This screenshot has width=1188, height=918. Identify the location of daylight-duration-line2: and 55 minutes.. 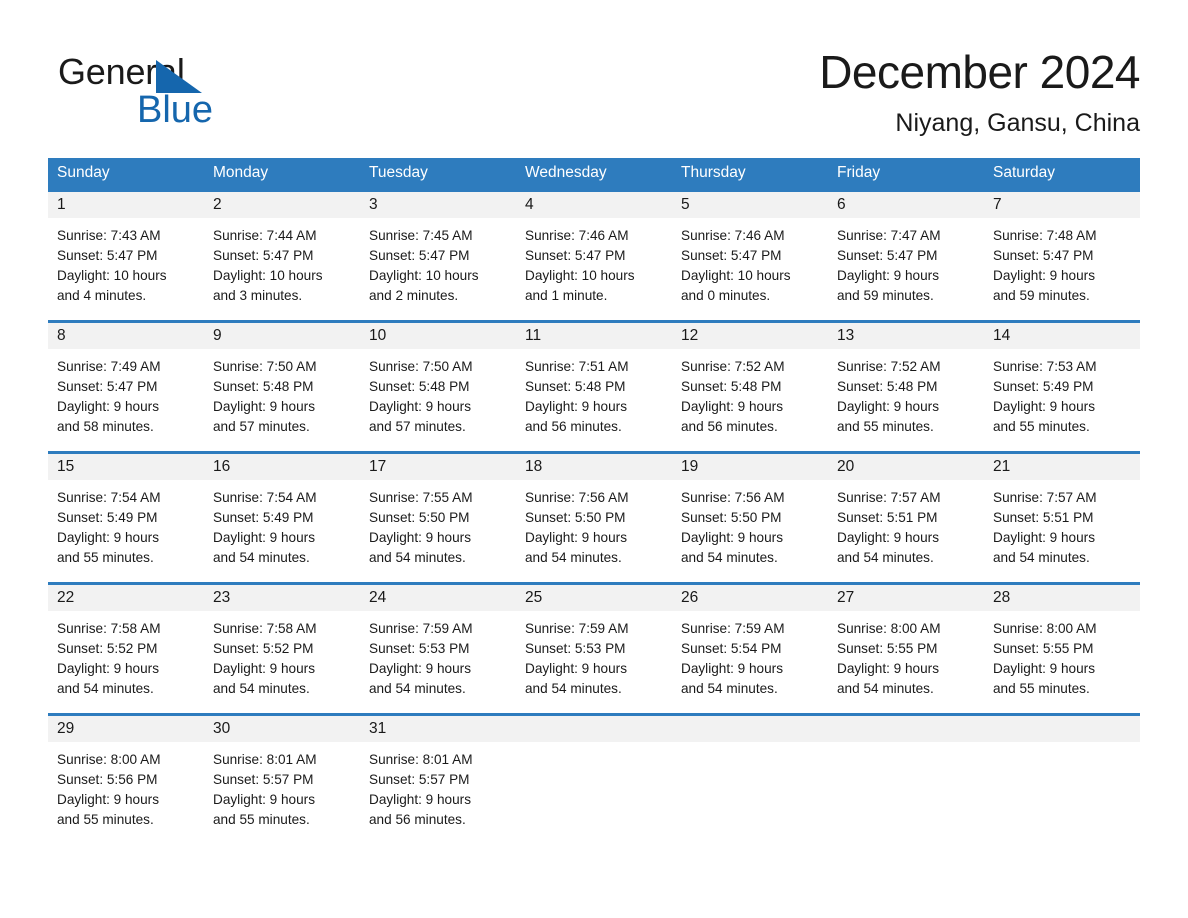
(261, 819).